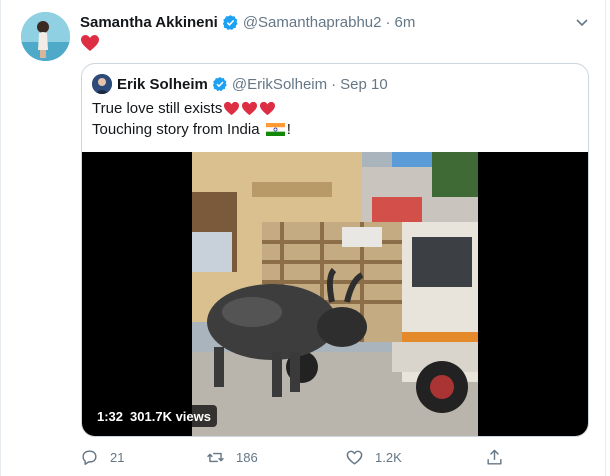 The height and width of the screenshot is (476, 610). Describe the element at coordinates (102, 84) in the screenshot. I see `quoted-author-avatar` at that location.